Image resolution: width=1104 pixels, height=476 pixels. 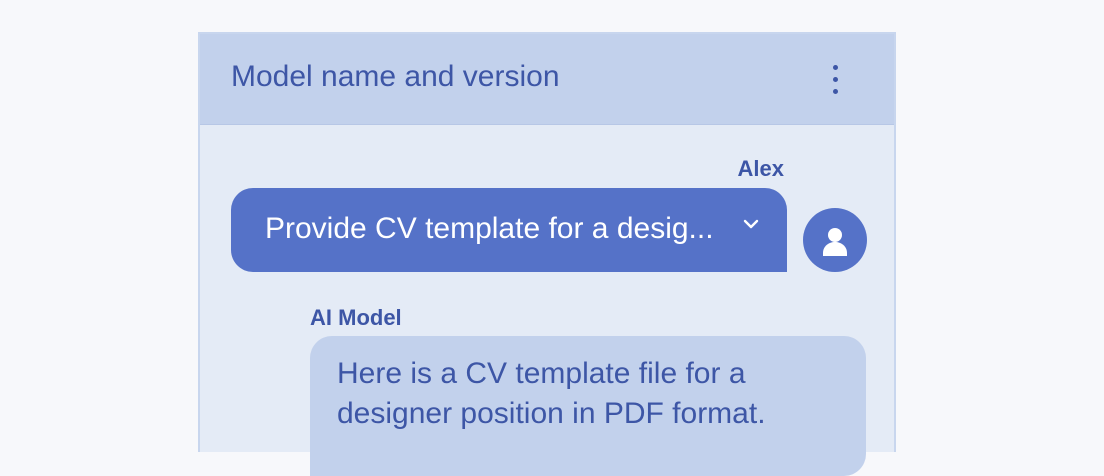 I want to click on person-icon, so click(x=835, y=242).